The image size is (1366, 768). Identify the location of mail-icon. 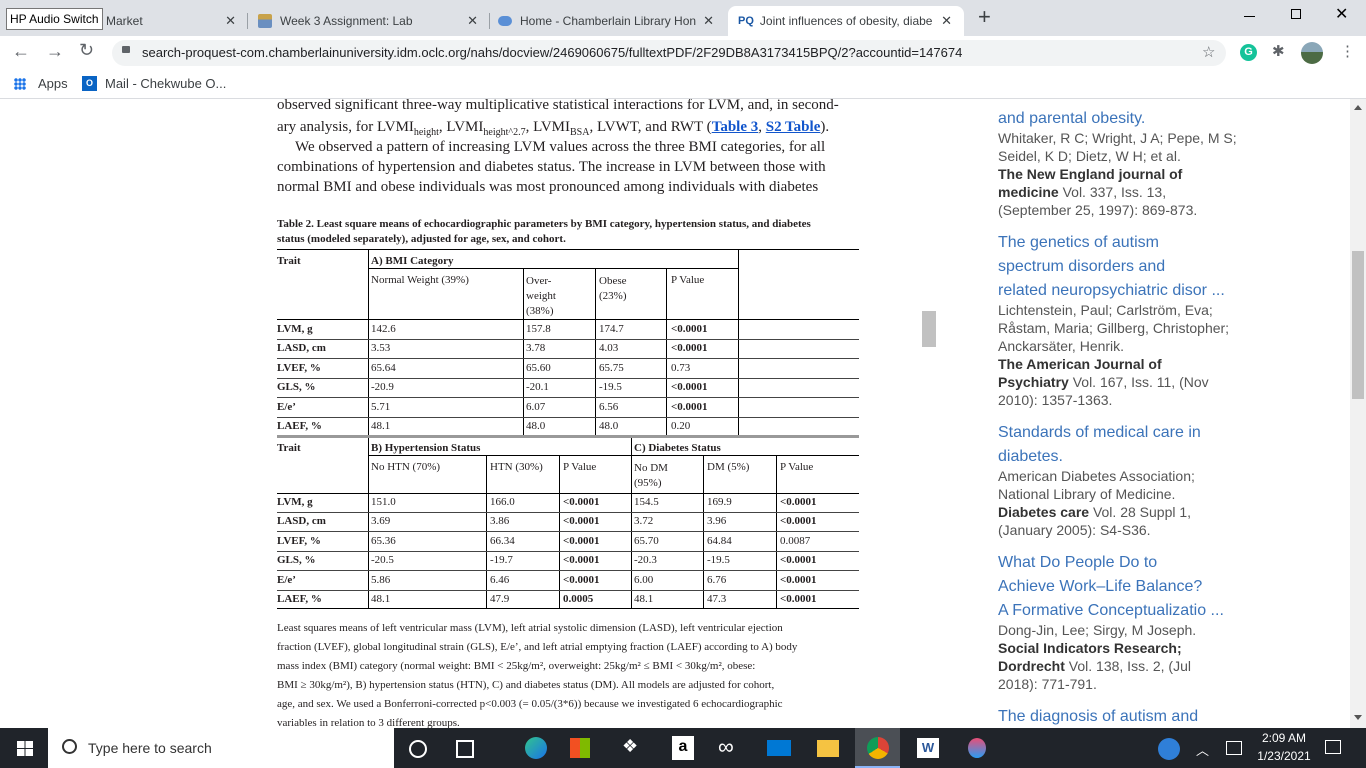
(779, 748).